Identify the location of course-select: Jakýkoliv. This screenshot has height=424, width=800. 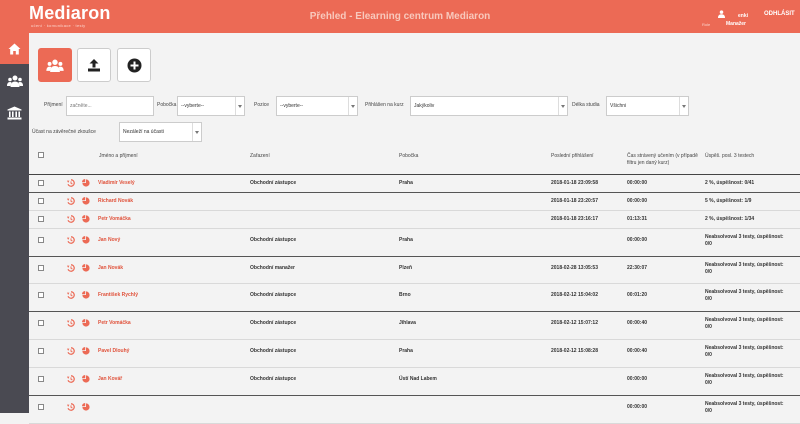
(489, 106).